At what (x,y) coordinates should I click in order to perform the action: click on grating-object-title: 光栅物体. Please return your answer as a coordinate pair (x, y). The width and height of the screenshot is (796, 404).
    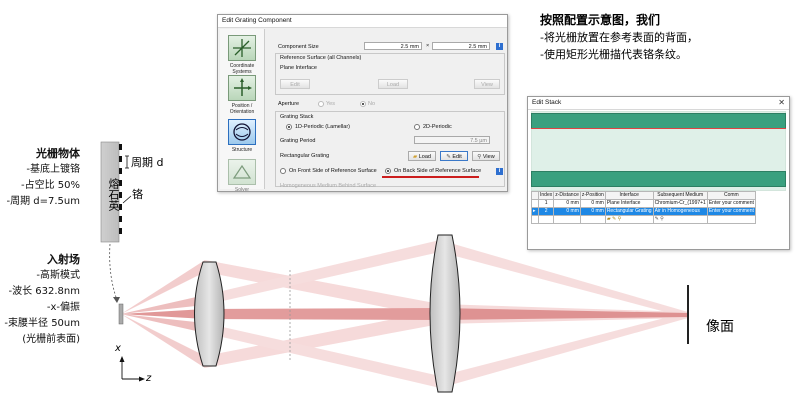
    Looking at the image, I should click on (58, 153).